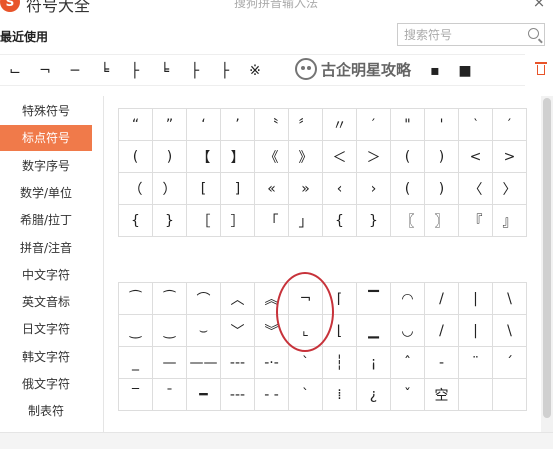 The height and width of the screenshot is (449, 553). Describe the element at coordinates (475, 362) in the screenshot. I see `symbol-cell: ¨` at that location.